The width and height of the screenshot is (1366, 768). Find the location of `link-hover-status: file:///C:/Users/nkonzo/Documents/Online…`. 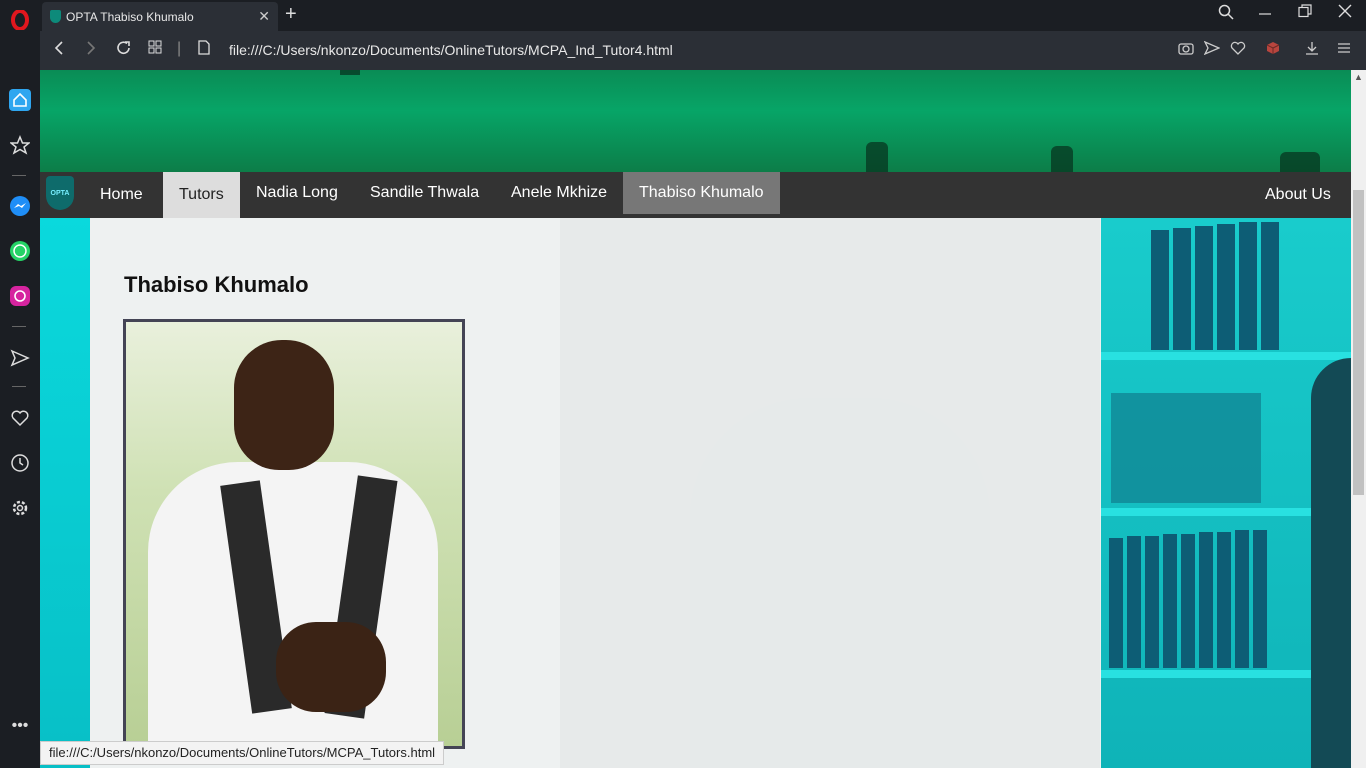

link-hover-status: file:///C:/Users/nkonzo/Documents/Online… is located at coordinates (242, 753).